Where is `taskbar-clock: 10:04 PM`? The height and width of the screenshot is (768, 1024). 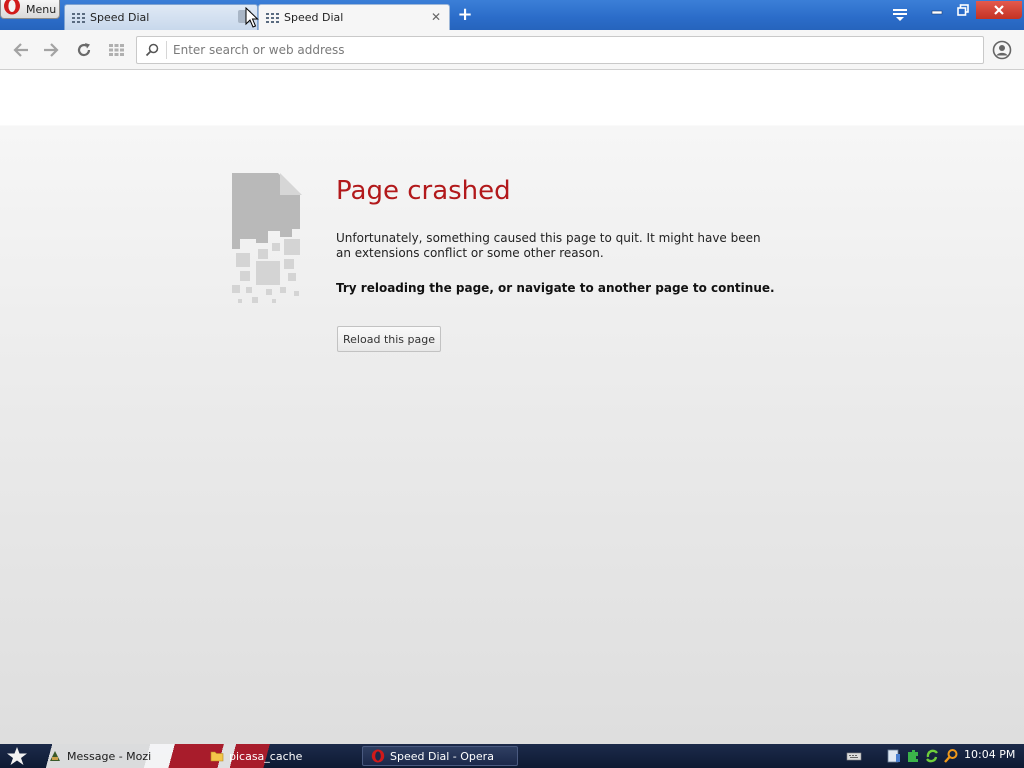
taskbar-clock: 10:04 PM is located at coordinates (990, 754).